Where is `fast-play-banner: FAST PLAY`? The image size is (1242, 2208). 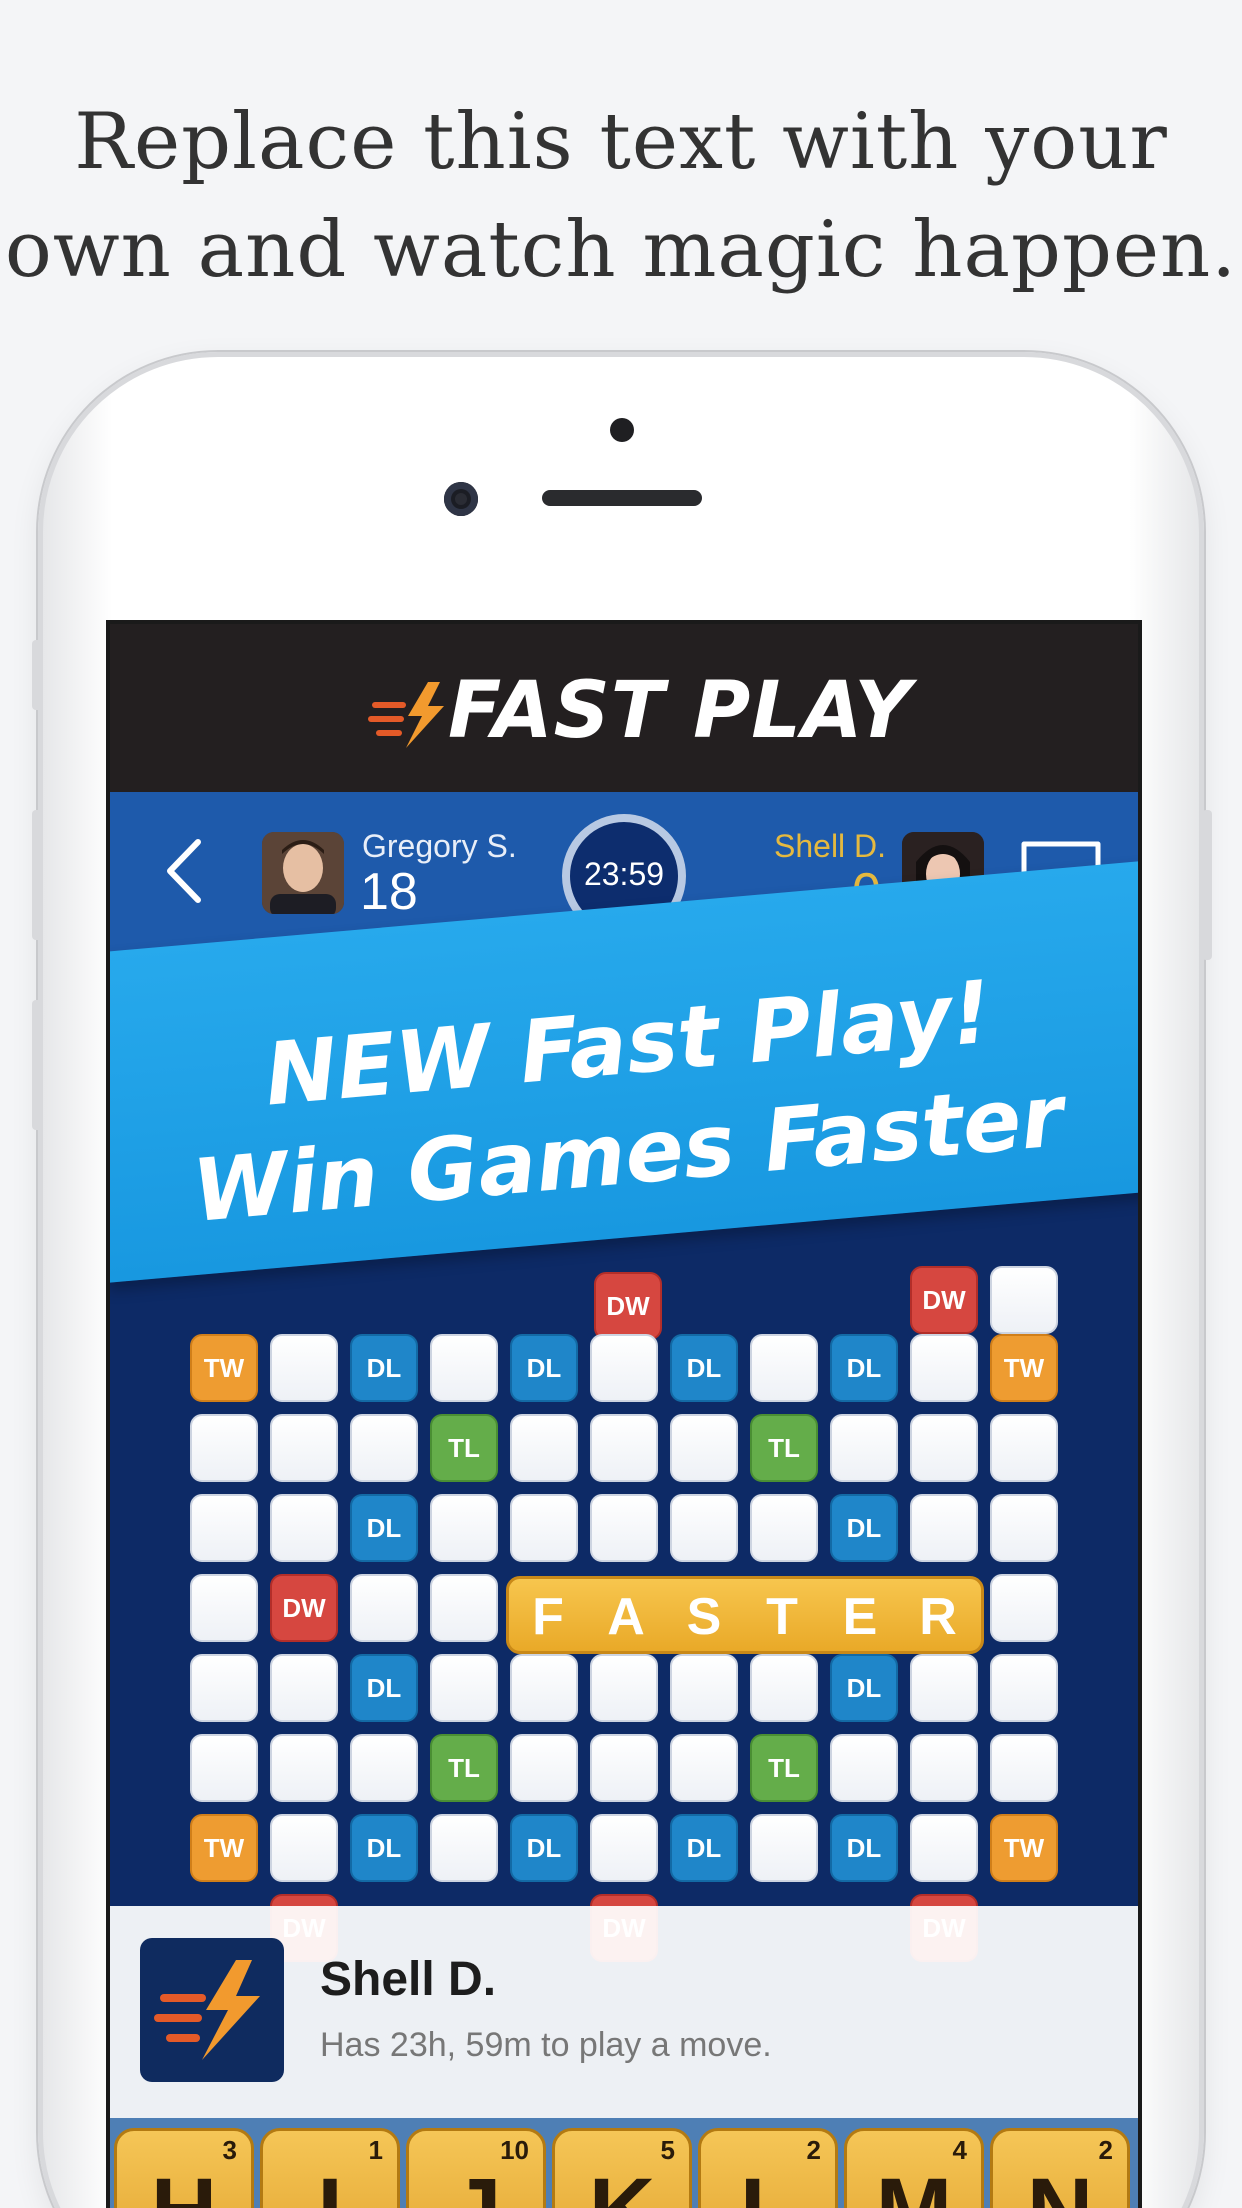 fast-play-banner: FAST PLAY is located at coordinates (624, 708).